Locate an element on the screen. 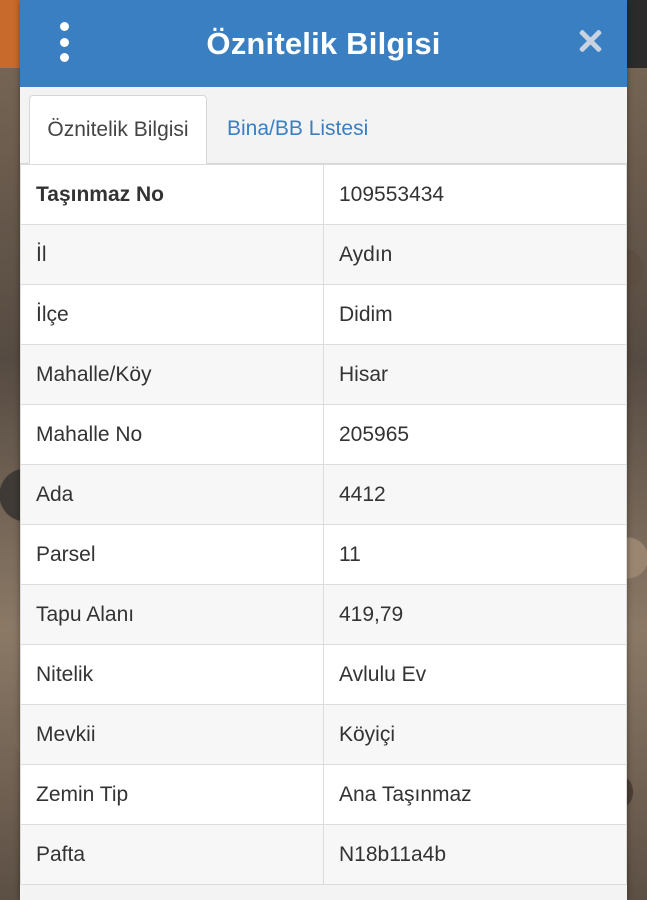 The width and height of the screenshot is (647, 900). table-row: Parsel 11 is located at coordinates (323, 554).